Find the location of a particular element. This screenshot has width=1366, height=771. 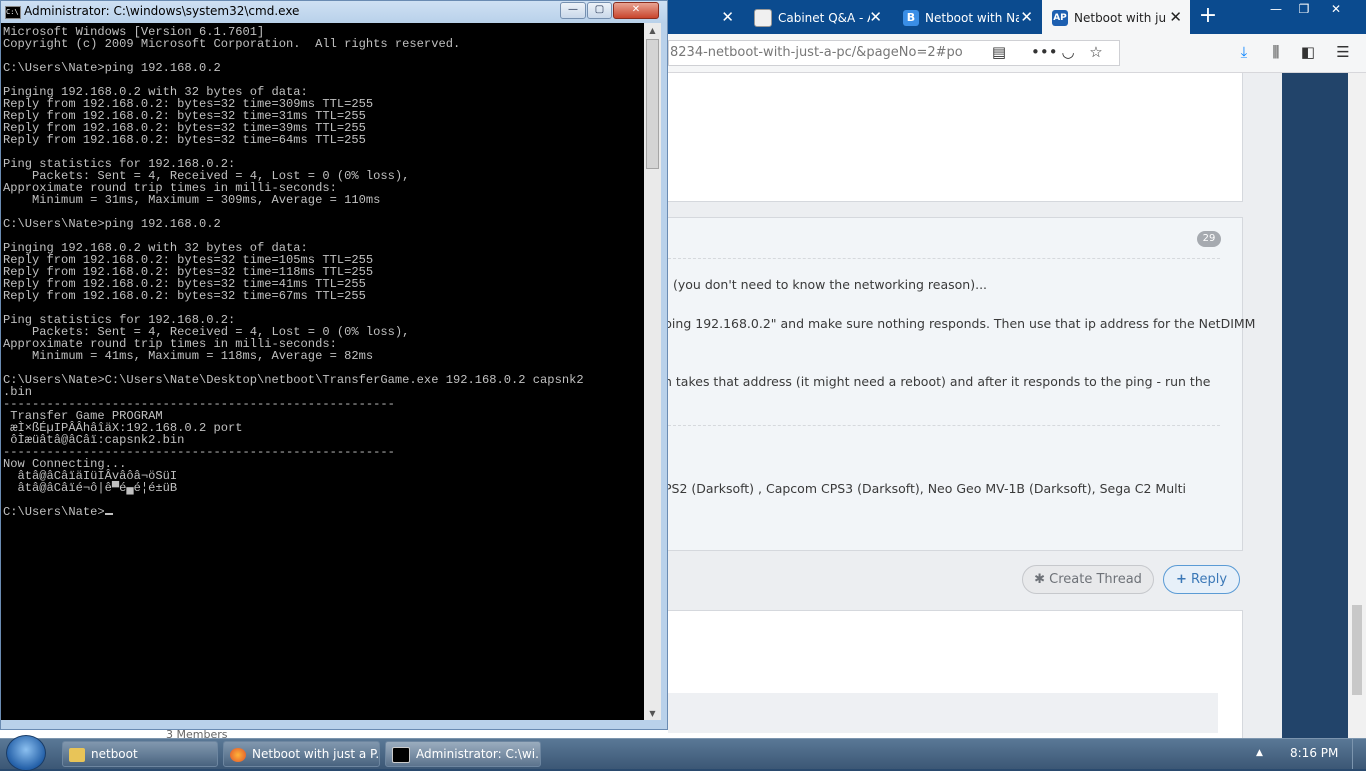

scroll-down-arrow-icon: ▼ is located at coordinates (652, 713).